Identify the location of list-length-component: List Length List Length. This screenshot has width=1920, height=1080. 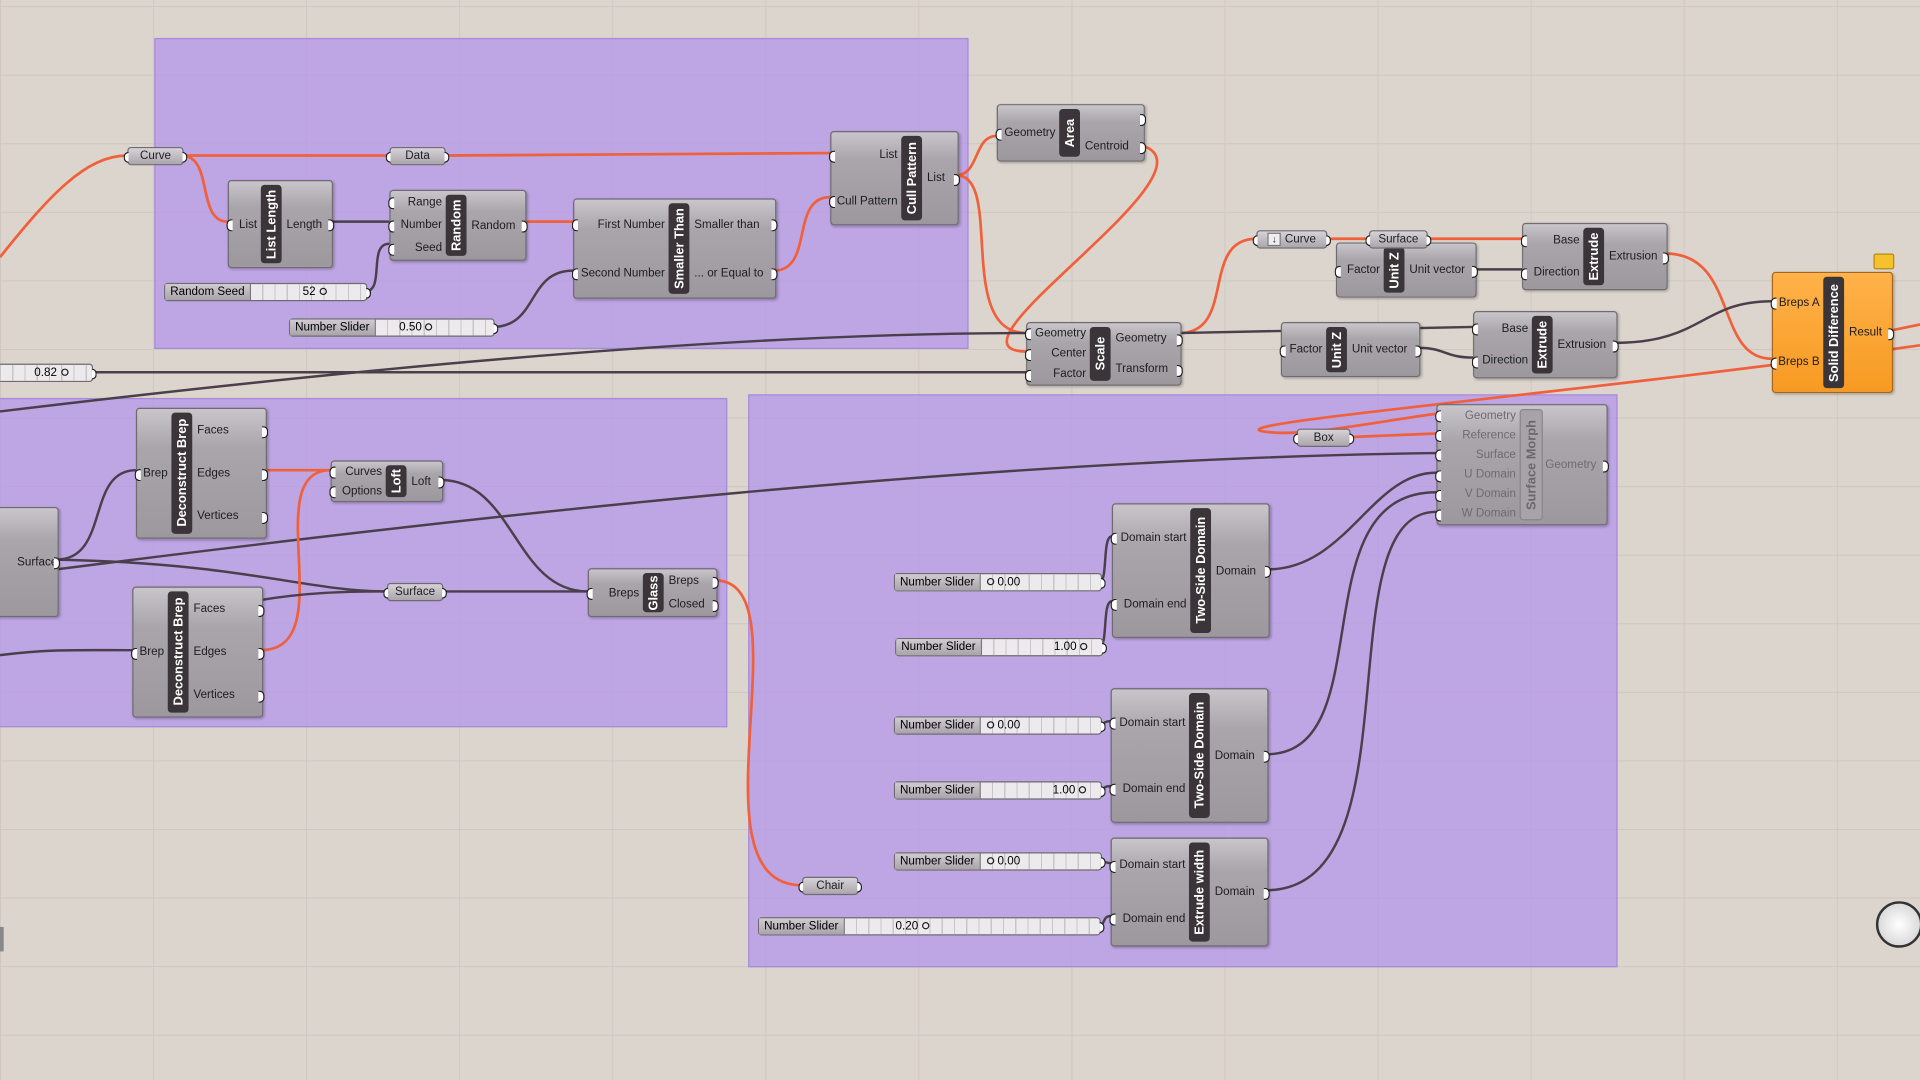
(280, 224).